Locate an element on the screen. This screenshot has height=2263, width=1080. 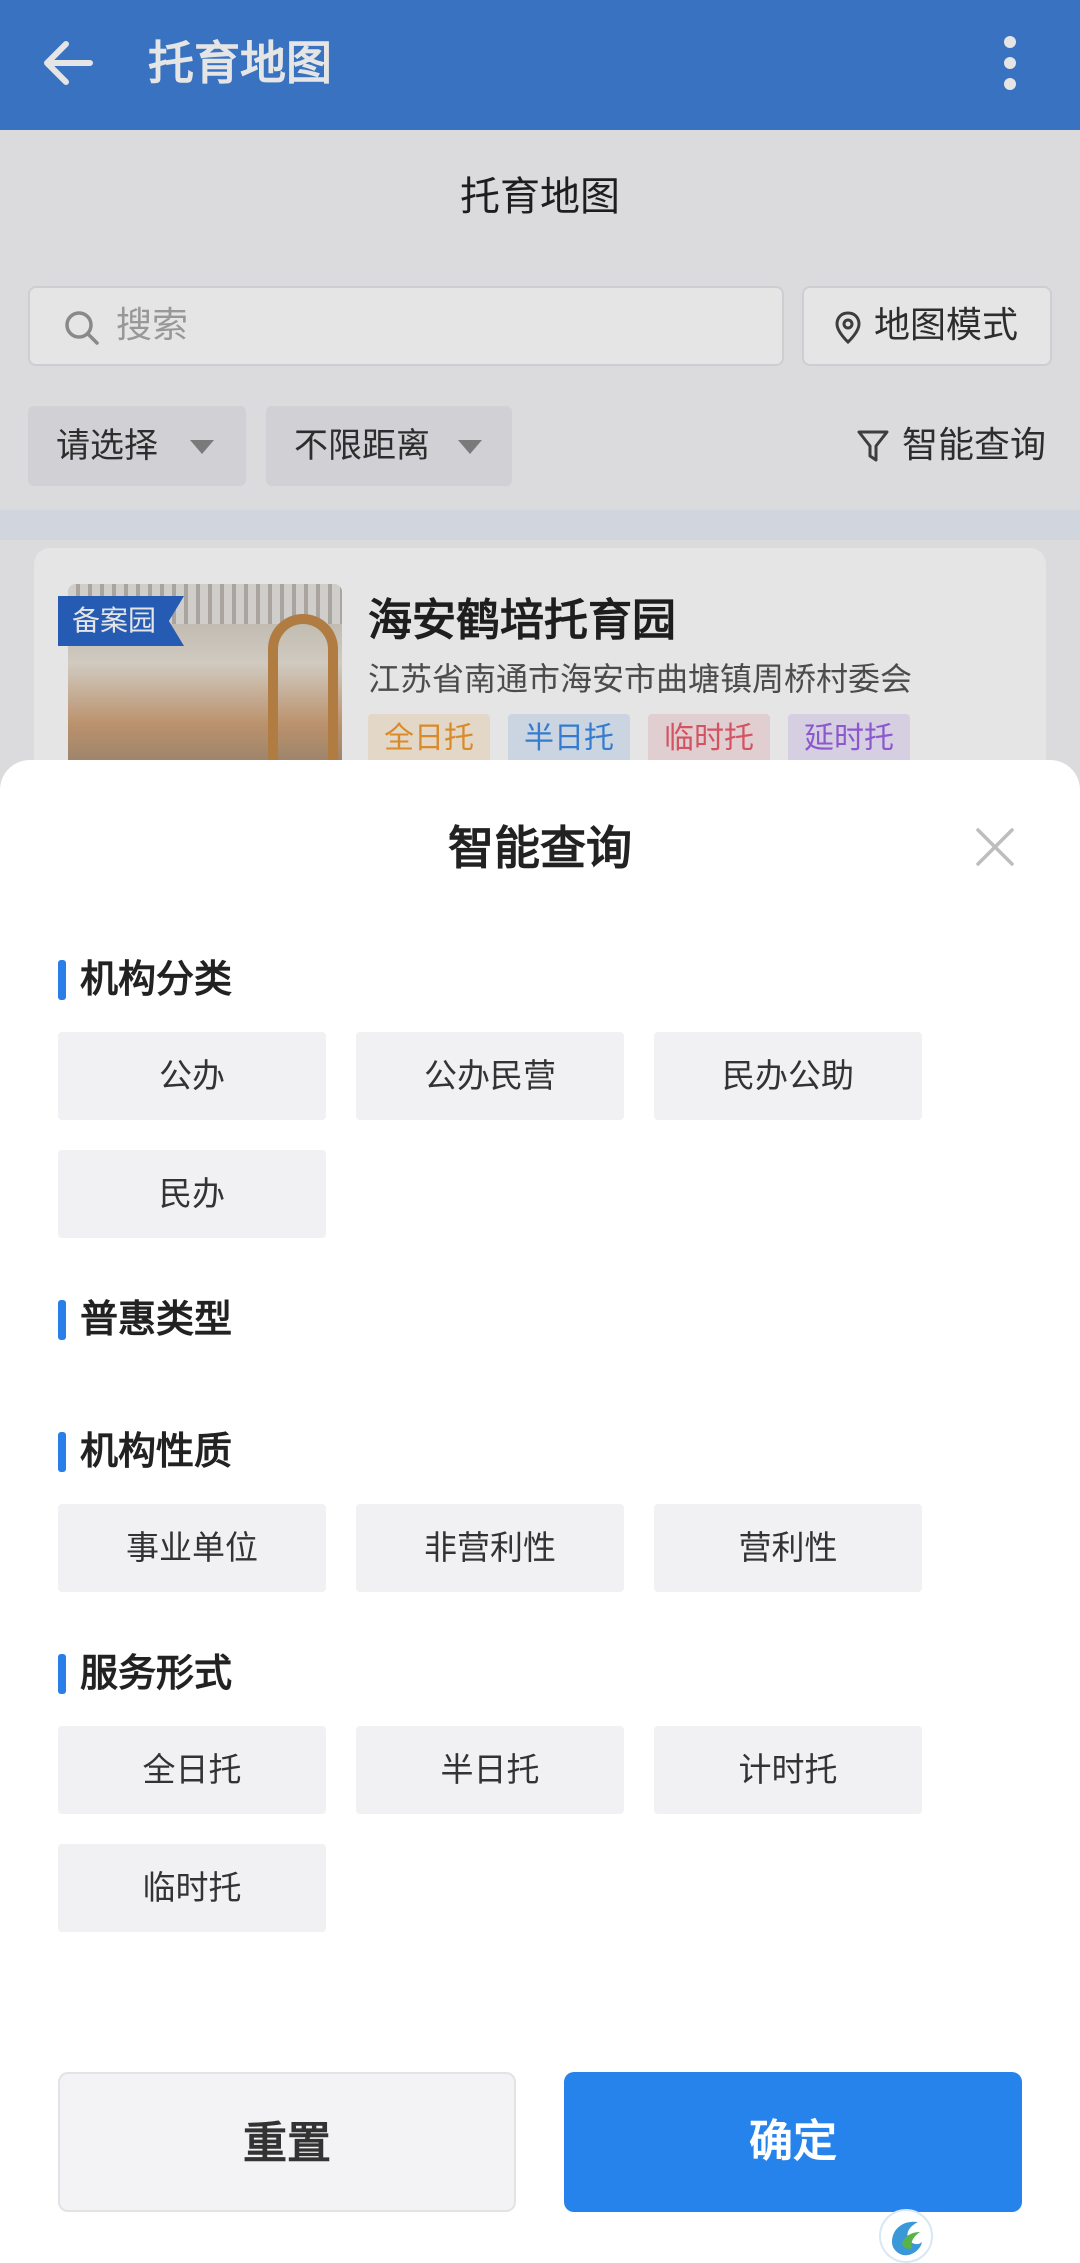
option-temporary: 临时托 is located at coordinates (192, 1888).